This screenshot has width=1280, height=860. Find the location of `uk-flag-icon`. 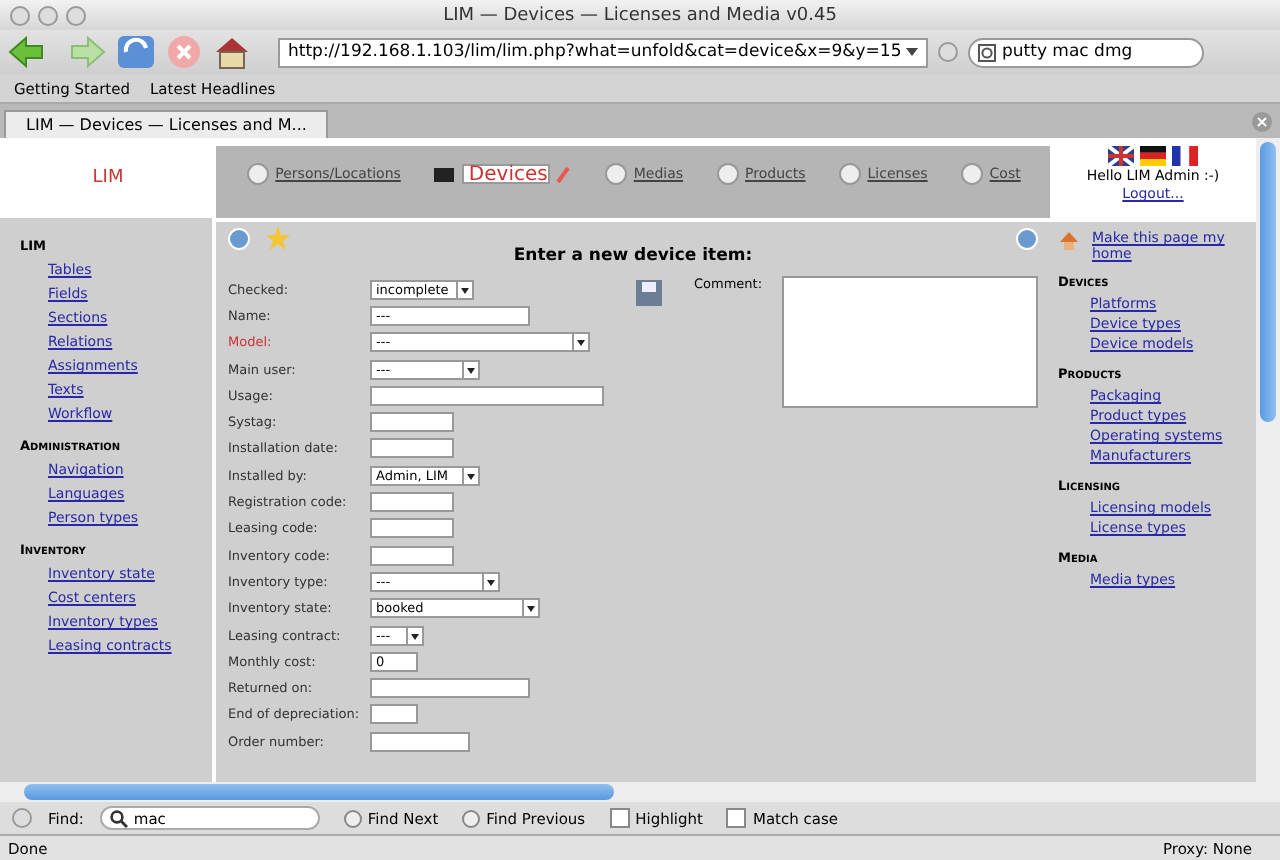

uk-flag-icon is located at coordinates (1121, 156).